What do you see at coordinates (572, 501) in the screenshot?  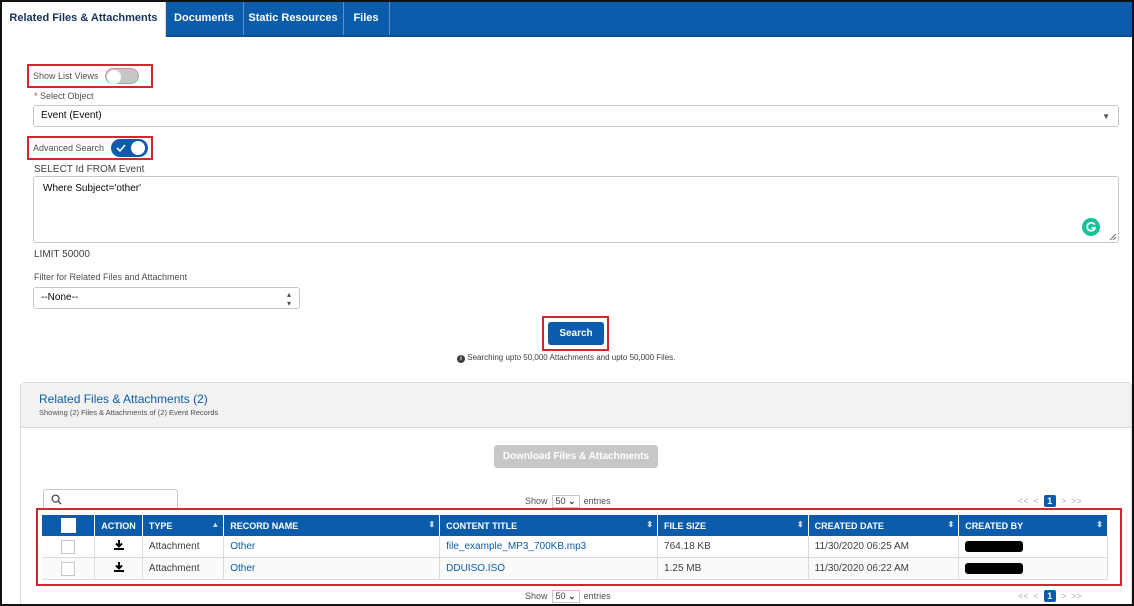 I see `chevron-down-icon: ⌄` at bounding box center [572, 501].